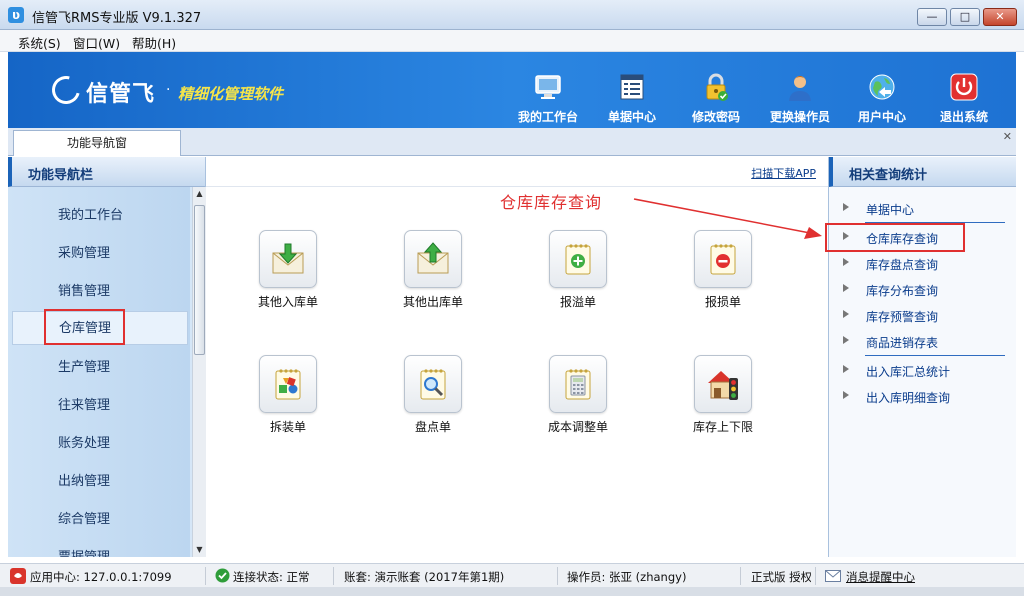 The height and width of the screenshot is (596, 1024). Describe the element at coordinates (923, 209) in the screenshot. I see `query-document-center: 单据中心` at that location.